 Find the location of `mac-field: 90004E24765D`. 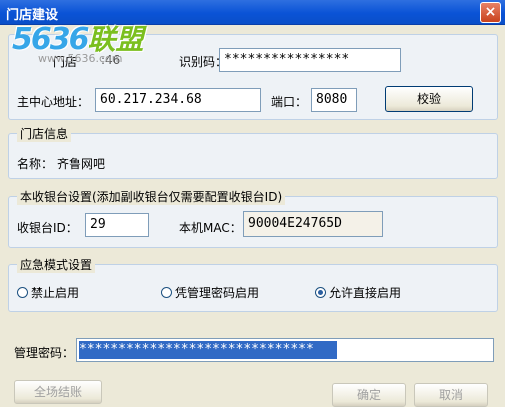

mac-field: 90004E24765D is located at coordinates (313, 224).